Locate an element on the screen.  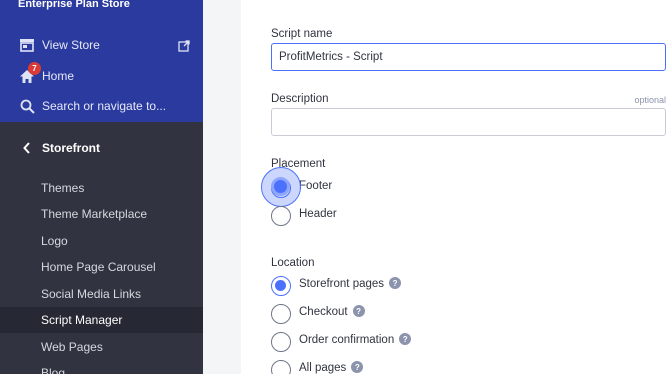
location-all-pages-radio is located at coordinates (281, 367).